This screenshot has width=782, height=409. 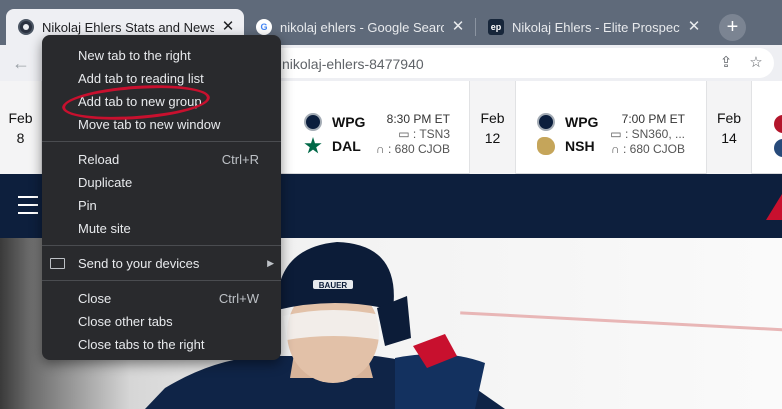 What do you see at coordinates (492, 138) in the screenshot?
I see `date-day: 12` at bounding box center [492, 138].